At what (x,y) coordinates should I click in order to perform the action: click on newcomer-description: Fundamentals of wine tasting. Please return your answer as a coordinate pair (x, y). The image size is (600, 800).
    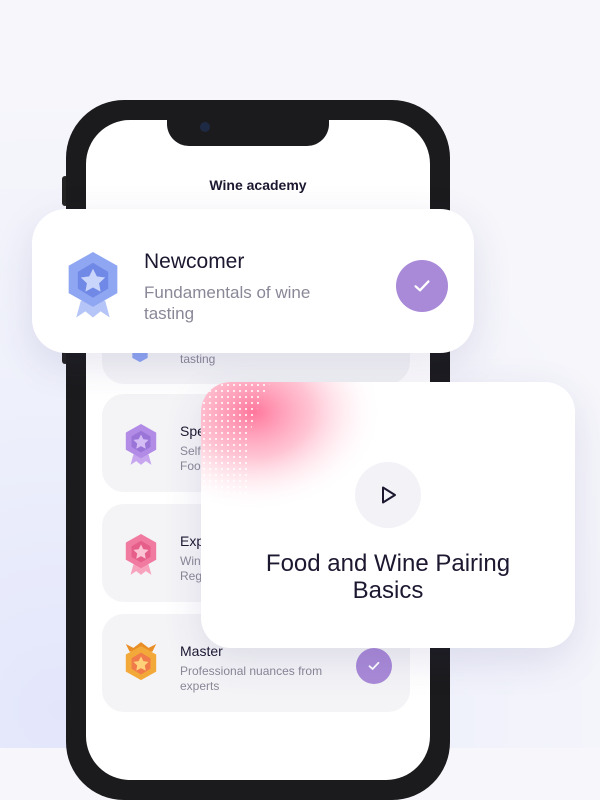
    Looking at the image, I should click on (227, 303).